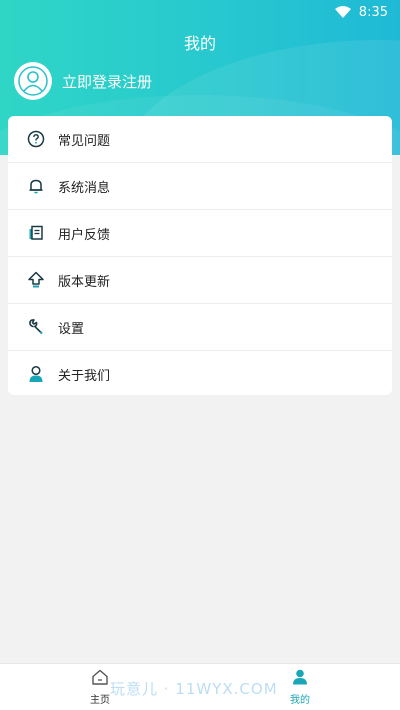 The image size is (400, 710). Describe the element at coordinates (84, 376) in the screenshot. I see `menu-item-label: 关于我们` at that location.